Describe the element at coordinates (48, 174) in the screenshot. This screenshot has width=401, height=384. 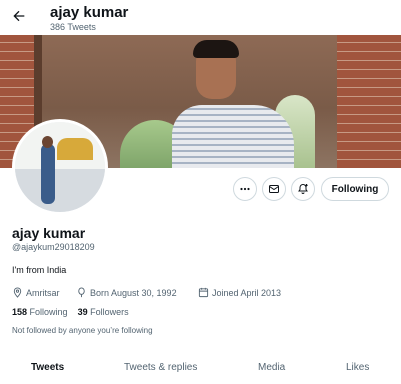
I see `avatar-person` at that location.